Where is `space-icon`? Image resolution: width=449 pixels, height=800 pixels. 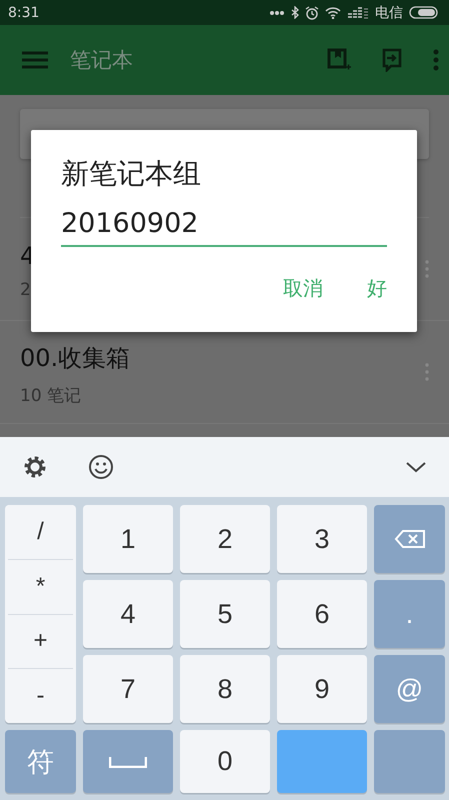 space-icon is located at coordinates (128, 762).